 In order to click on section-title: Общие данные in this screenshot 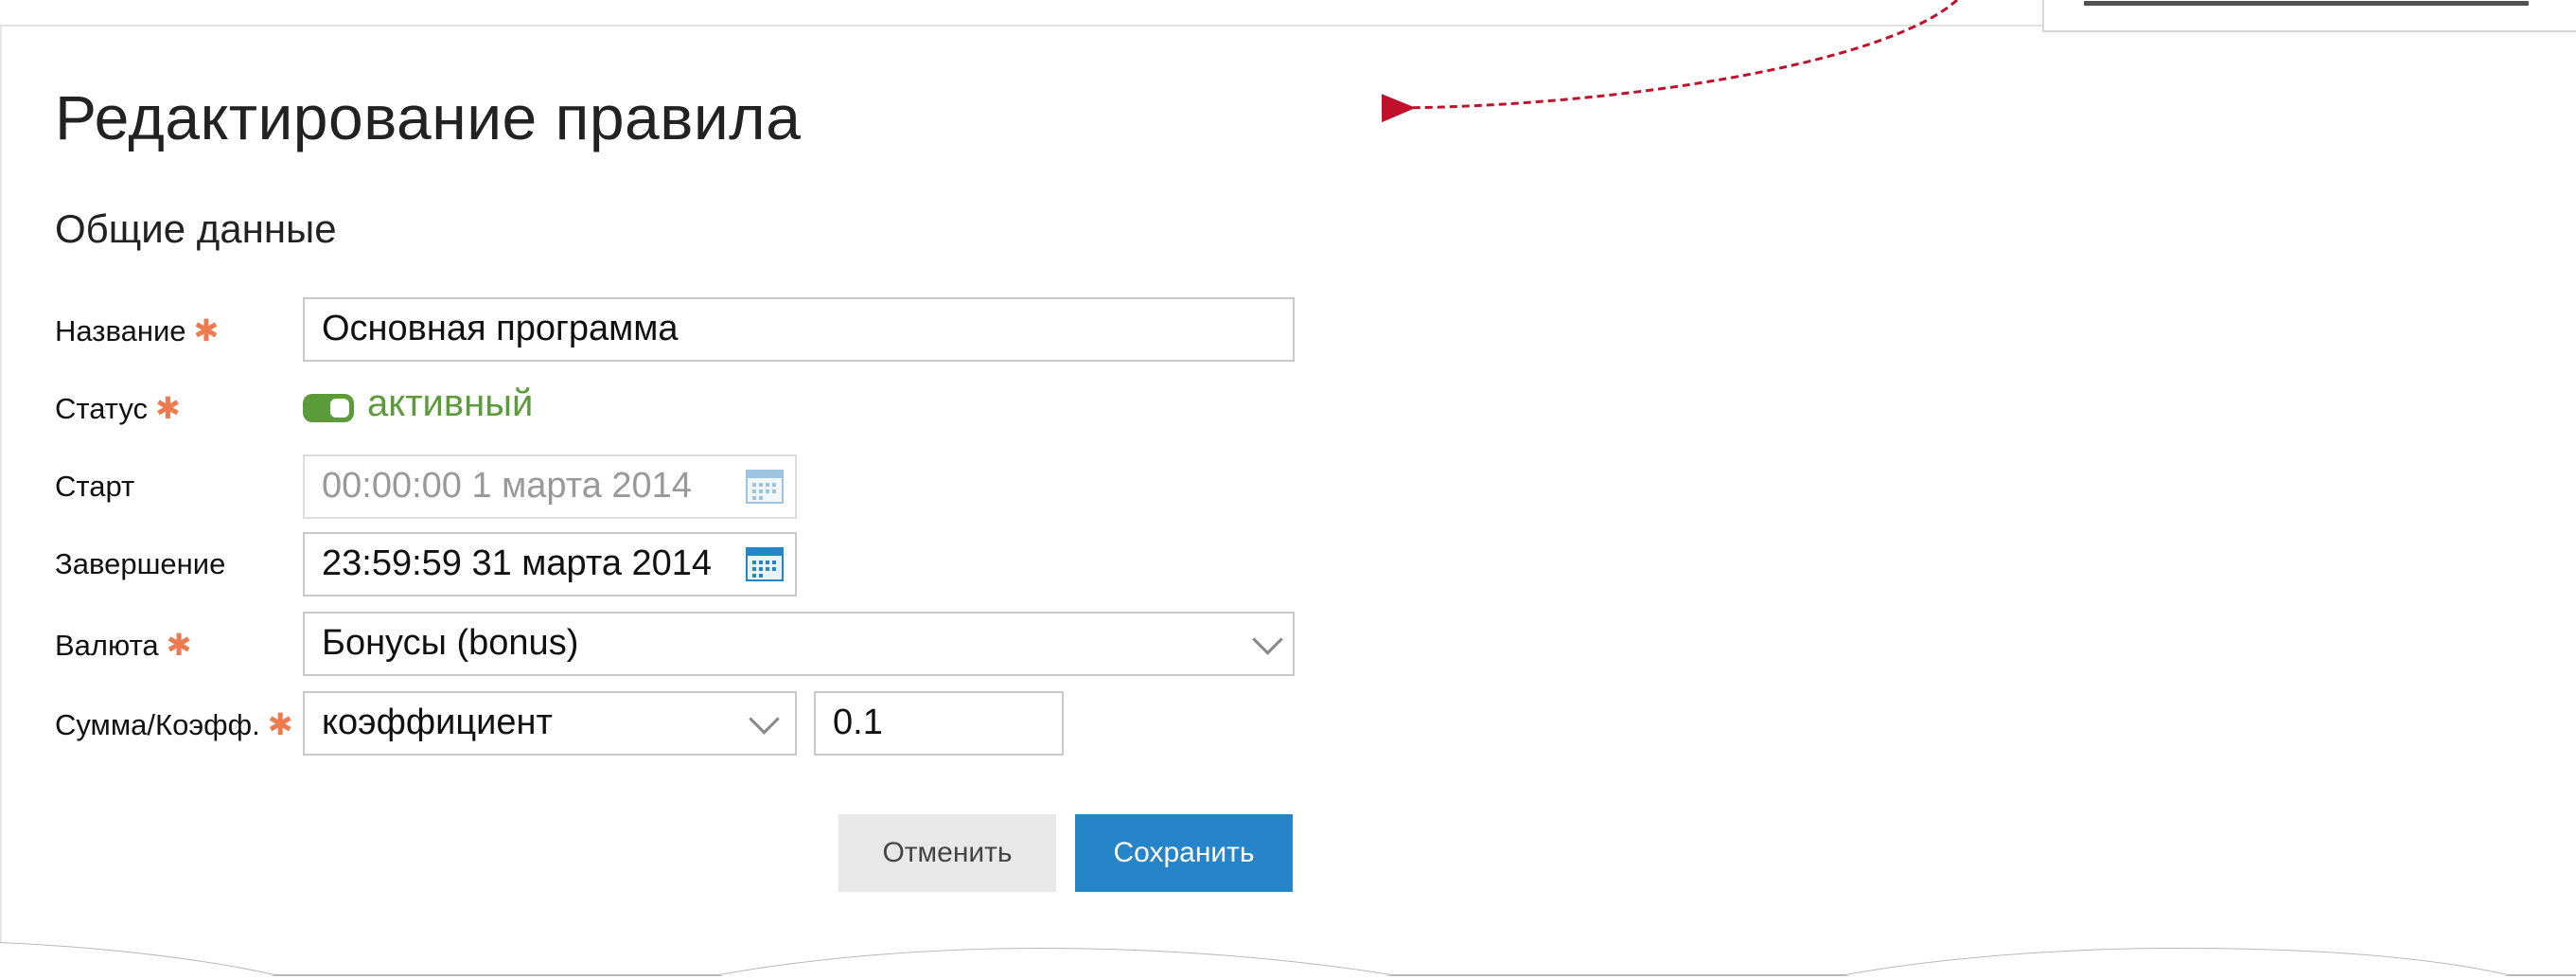, I will do `click(196, 228)`.